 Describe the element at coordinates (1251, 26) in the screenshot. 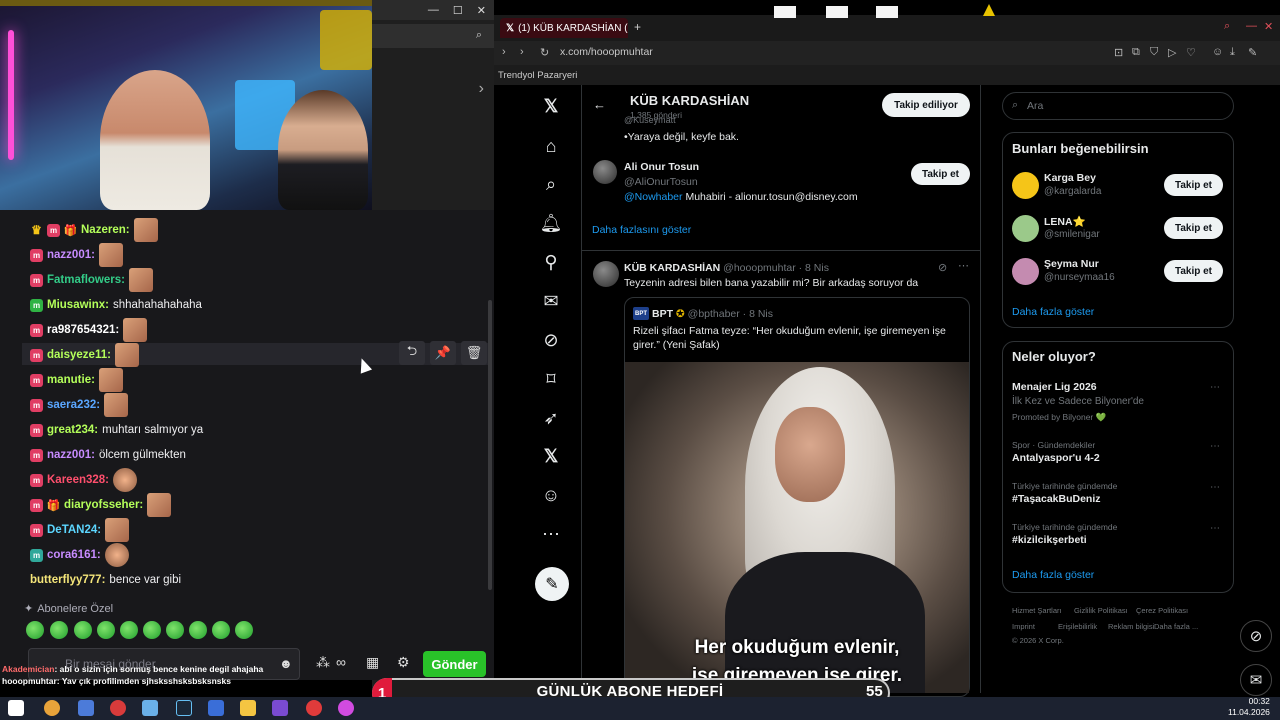

I see `browser-minimize-icon: —` at that location.